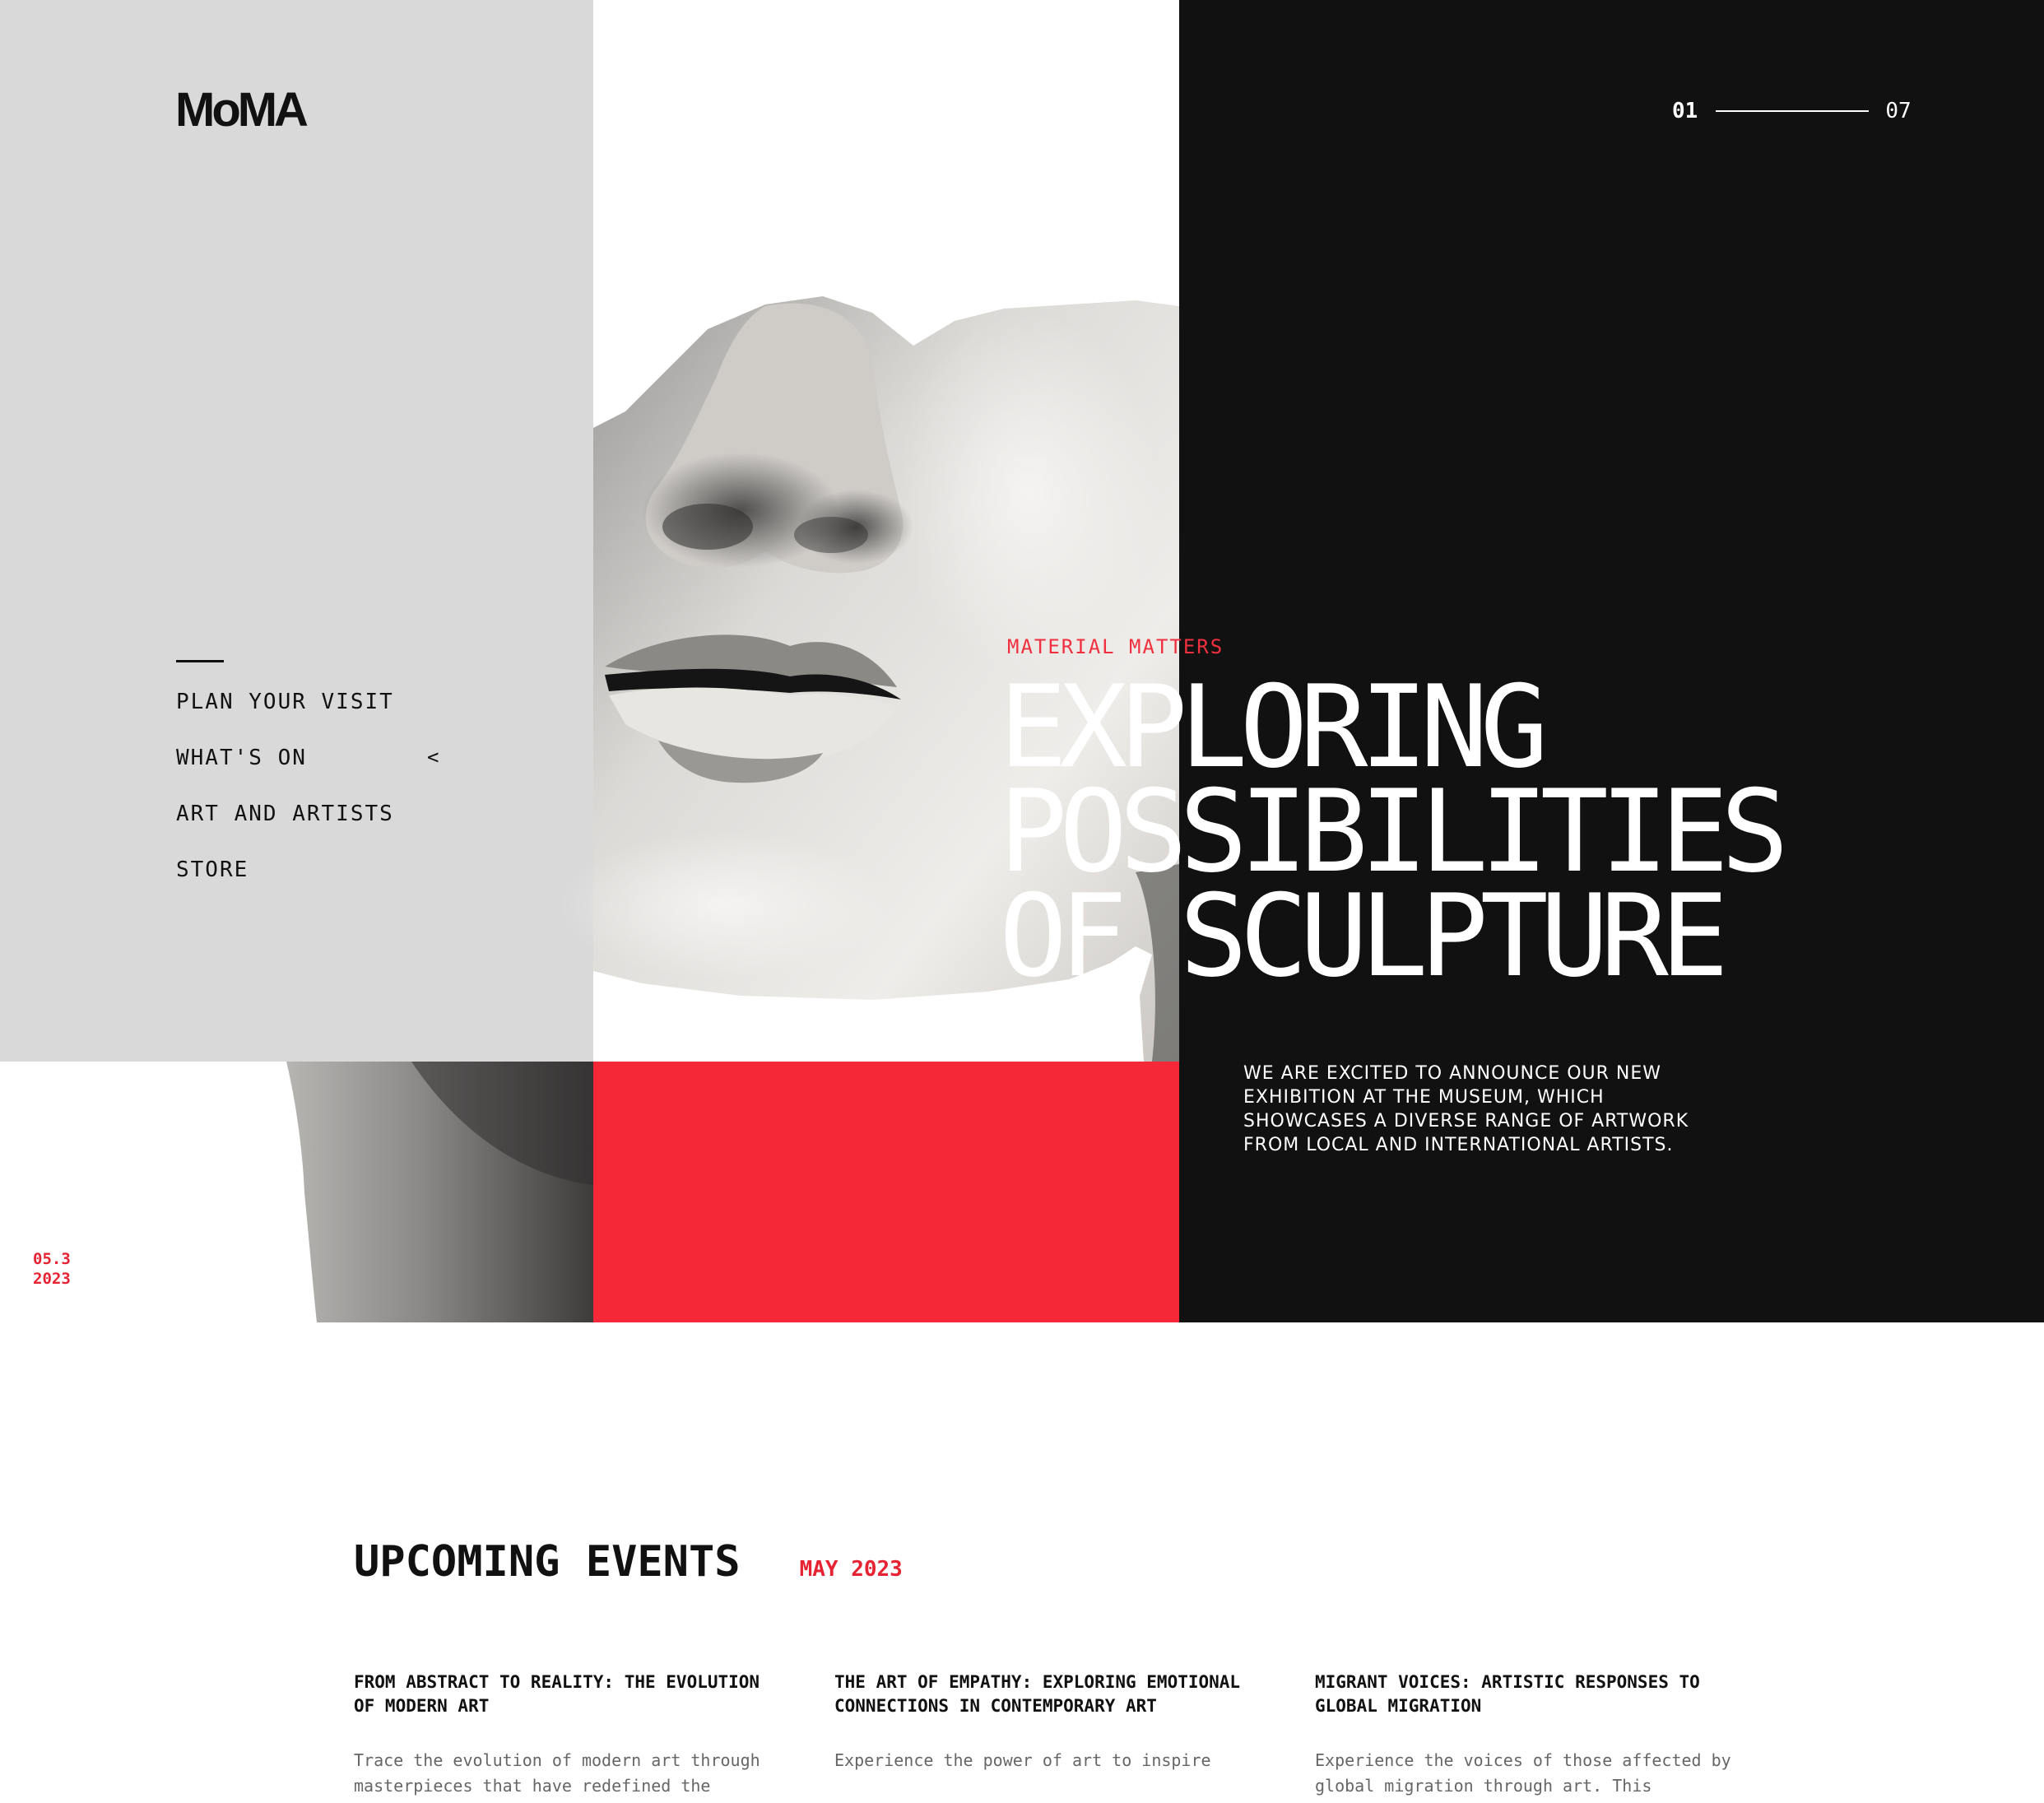 This screenshot has width=2044, height=1803. Describe the element at coordinates (285, 718) in the screenshot. I see `nav-item-plan-your-visit: PLAN YOUR VISIT` at that location.